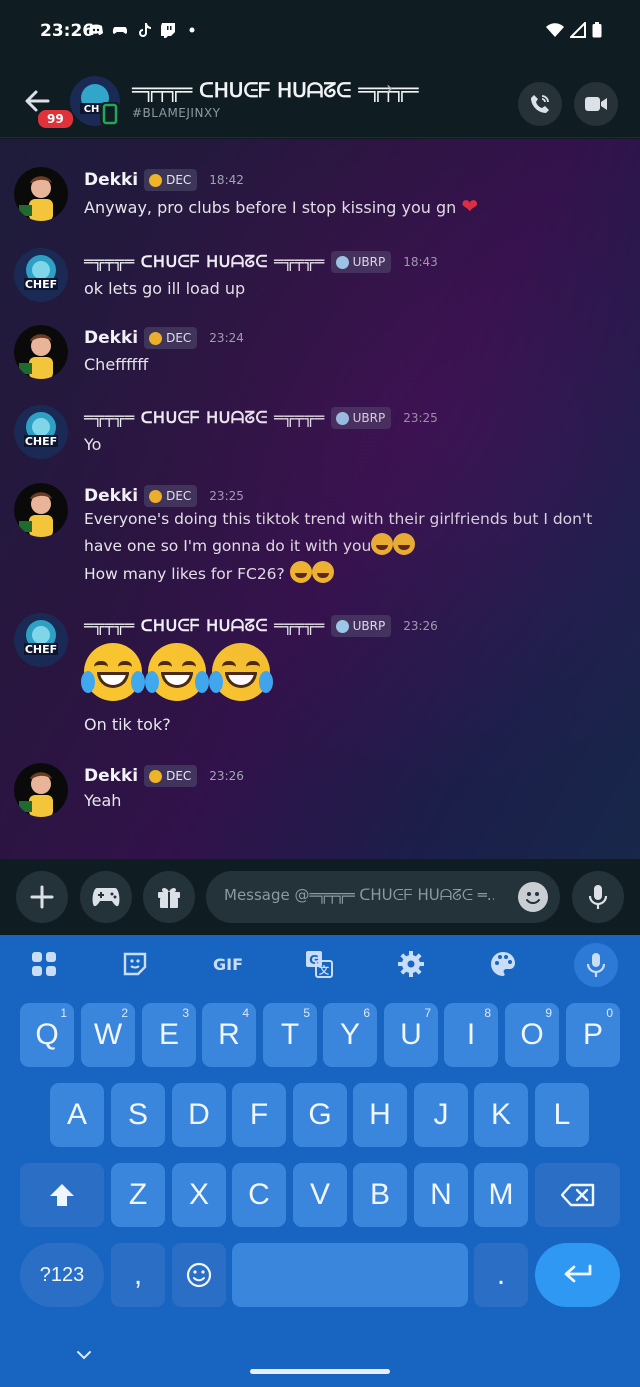 The height and width of the screenshot is (1387, 640). I want to click on voice-call-button, so click(540, 104).